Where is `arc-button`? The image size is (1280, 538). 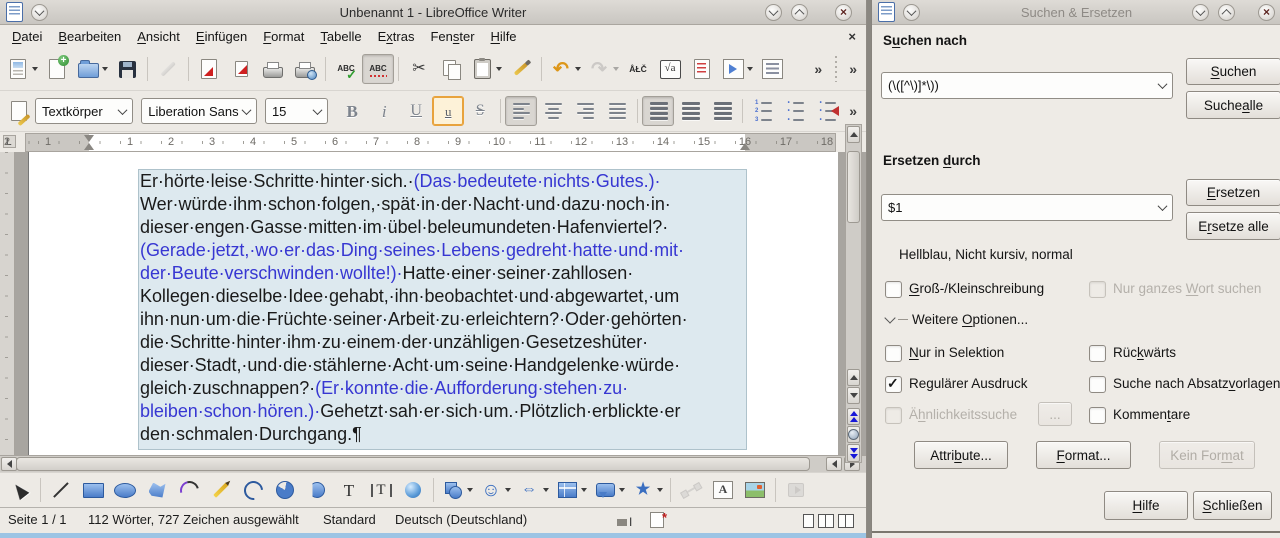
arc-button is located at coordinates (253, 490).